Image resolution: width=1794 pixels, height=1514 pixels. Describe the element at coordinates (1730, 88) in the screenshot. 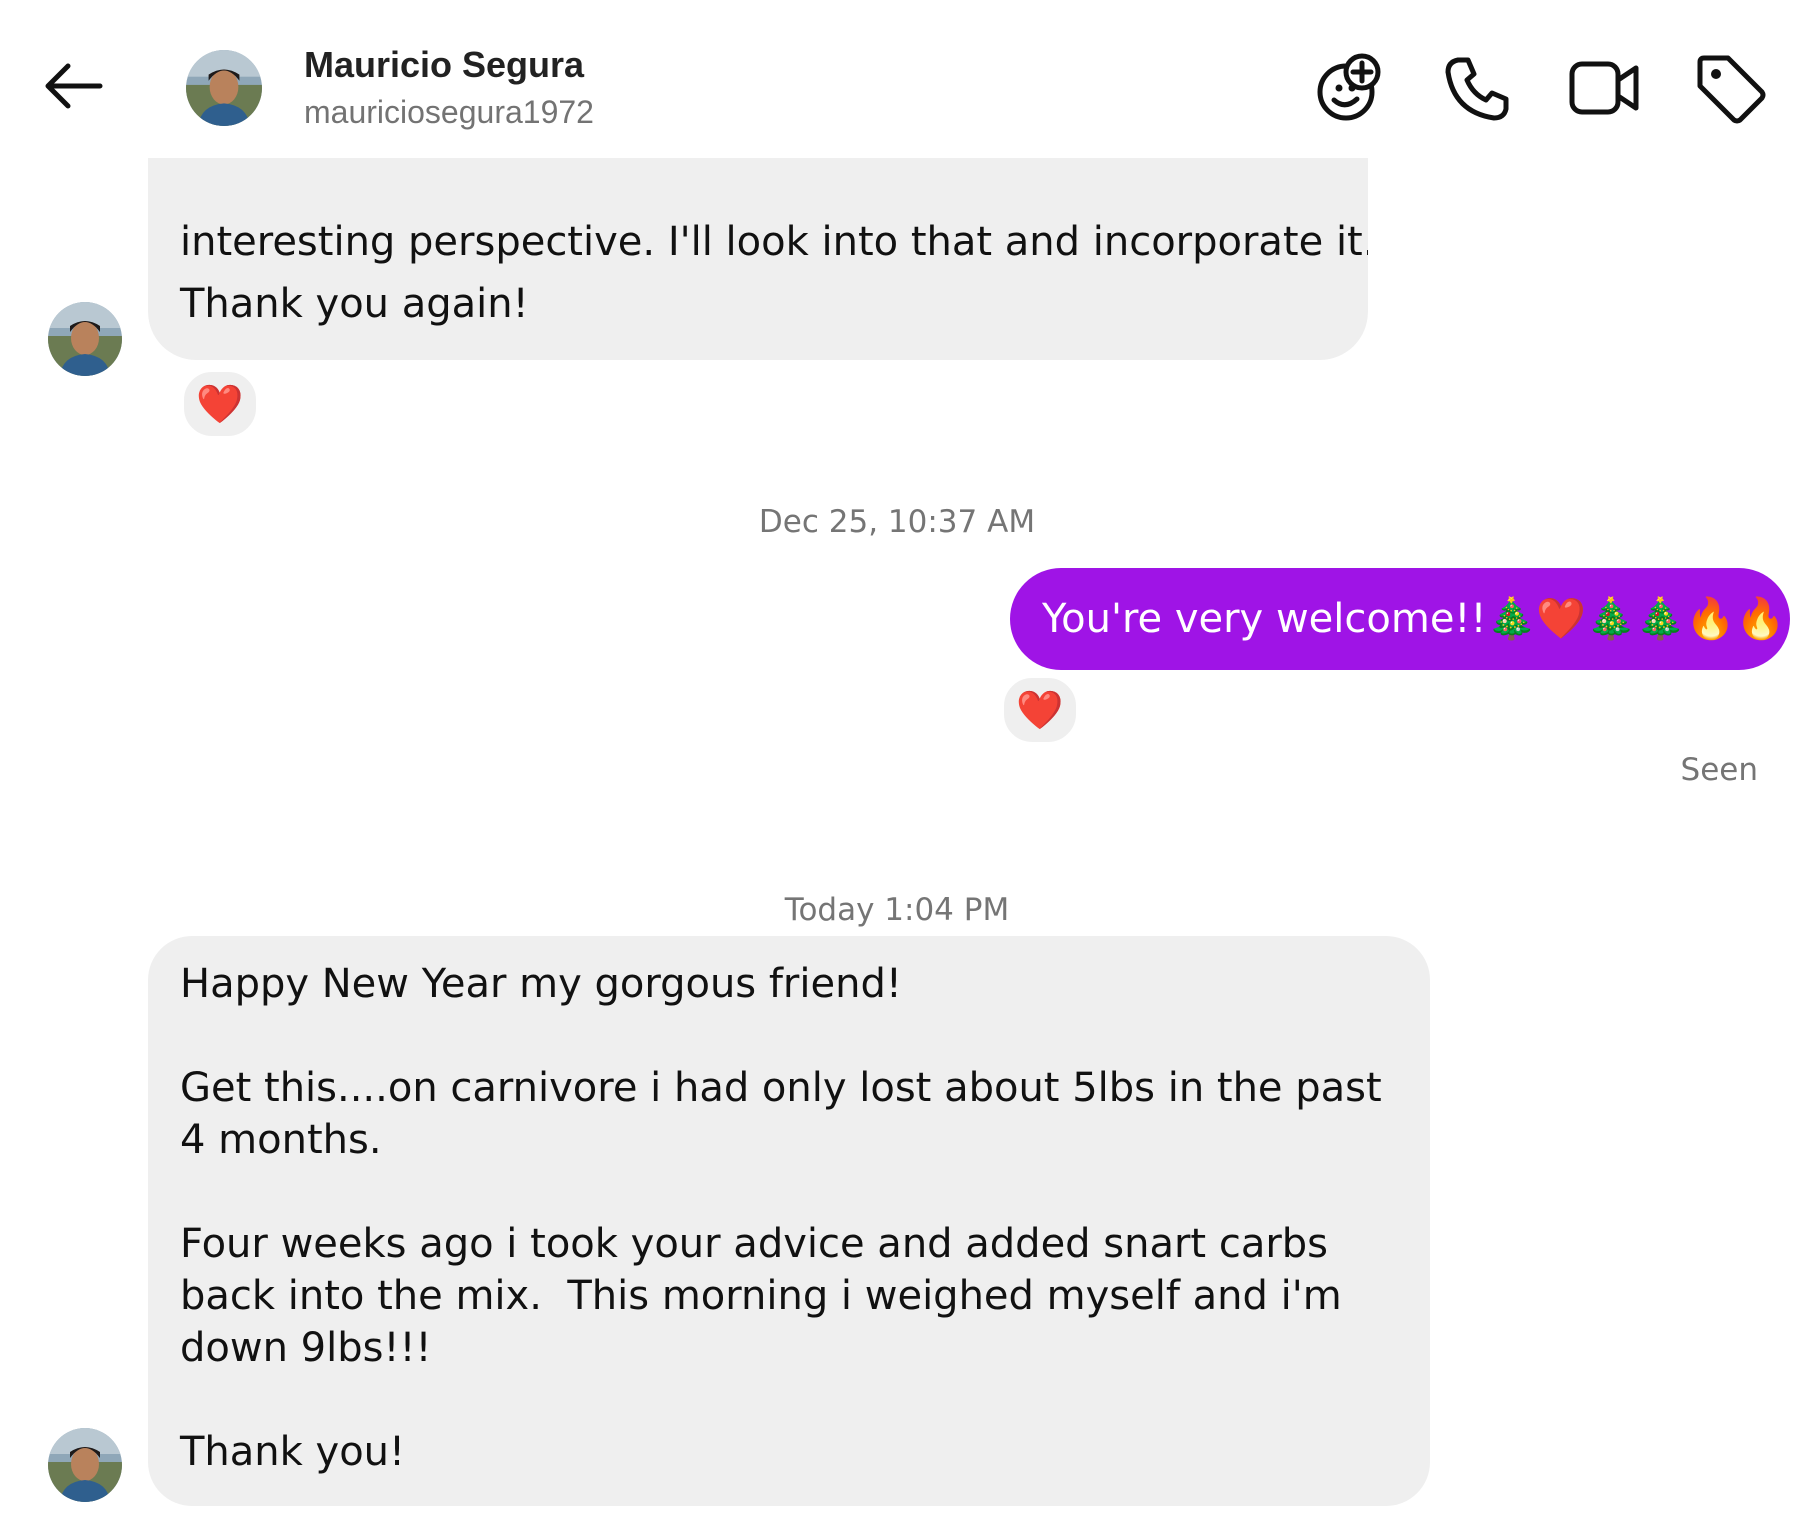

I see `tag-icon` at that location.